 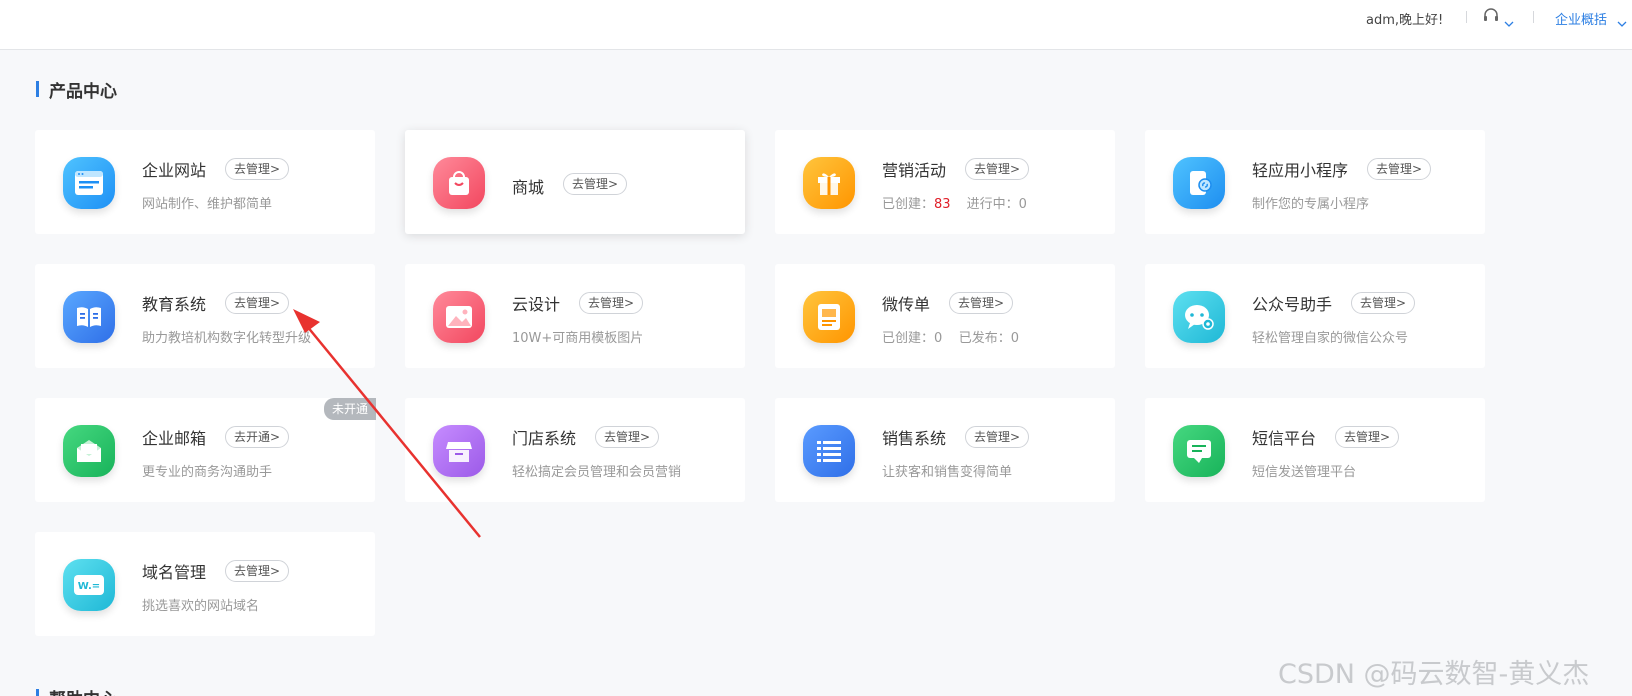 I want to click on annotation-arrow, so click(x=387, y=423).